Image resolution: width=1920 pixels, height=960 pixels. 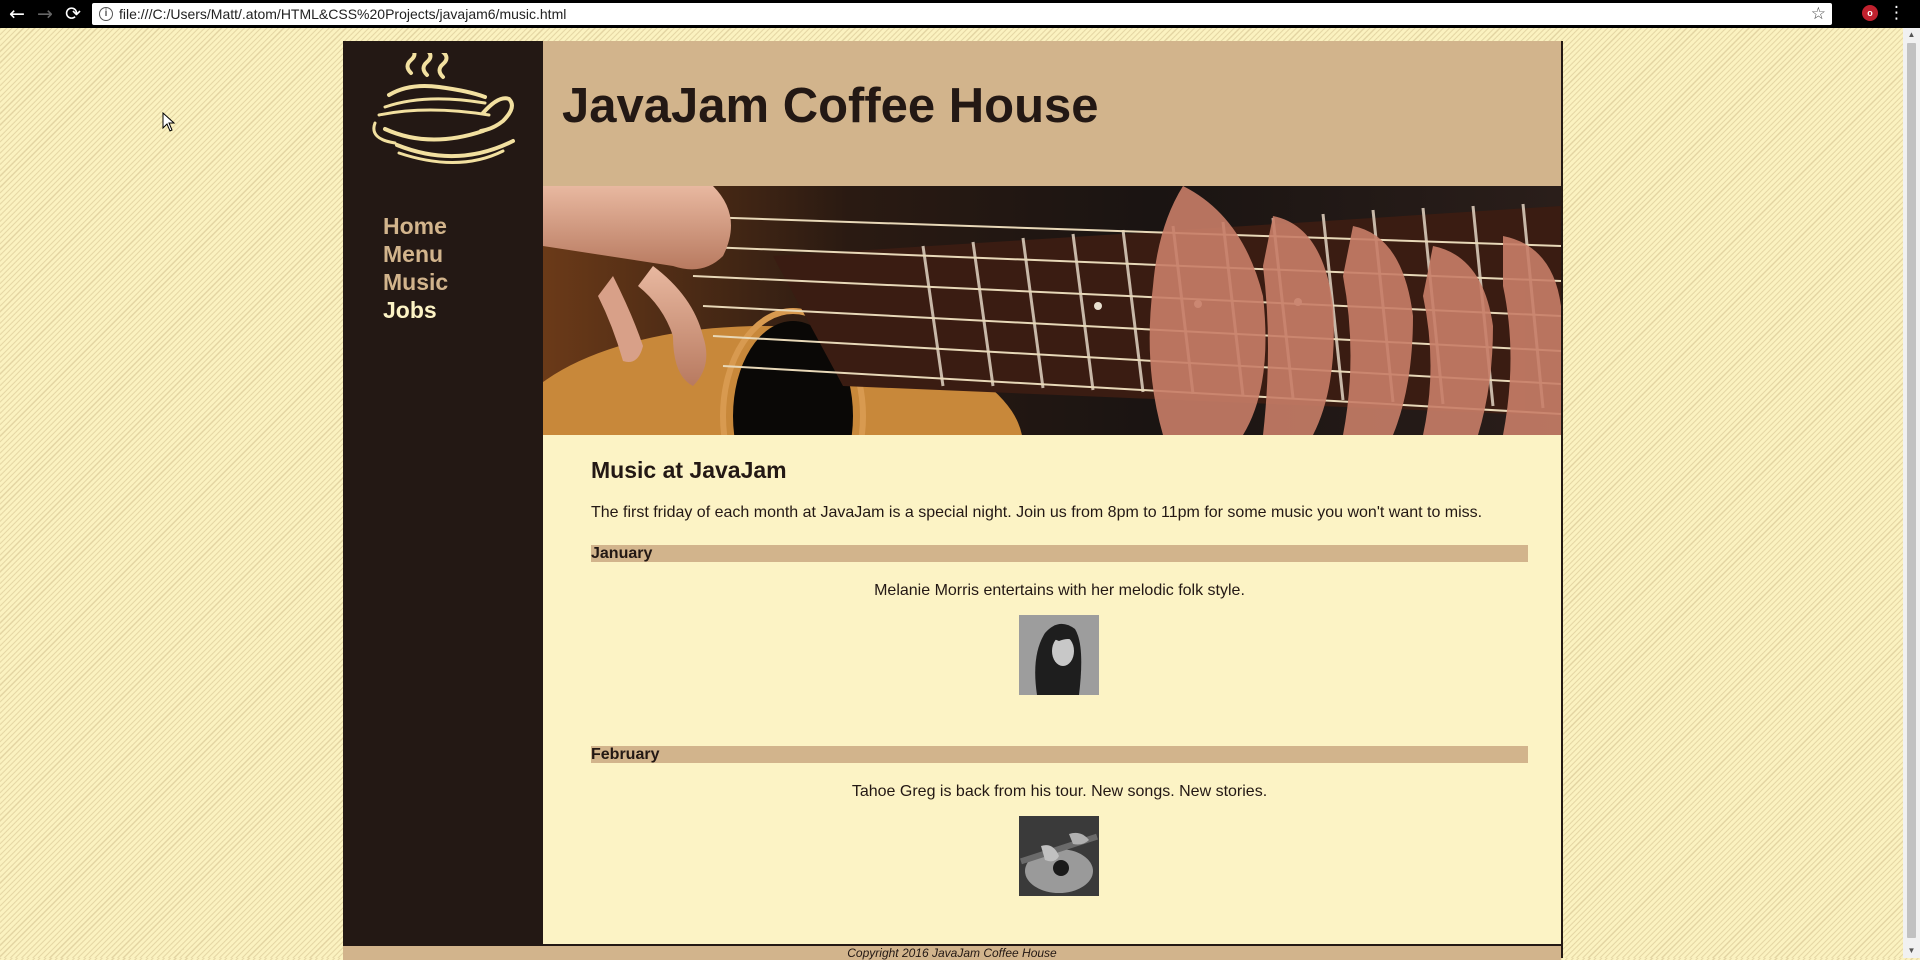 What do you see at coordinates (106, 14) in the screenshot?
I see `info-icon: i` at bounding box center [106, 14].